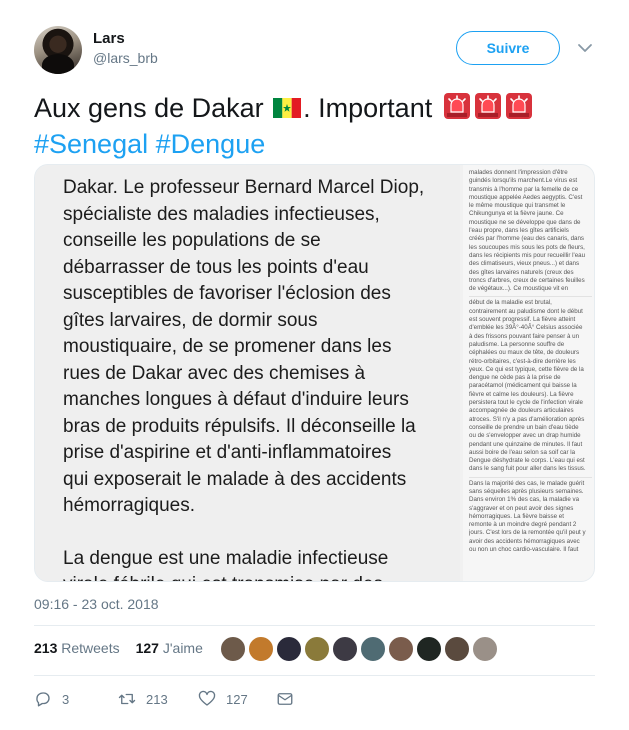  What do you see at coordinates (211, 144) in the screenshot?
I see `hashtag-link: #Dengue` at bounding box center [211, 144].